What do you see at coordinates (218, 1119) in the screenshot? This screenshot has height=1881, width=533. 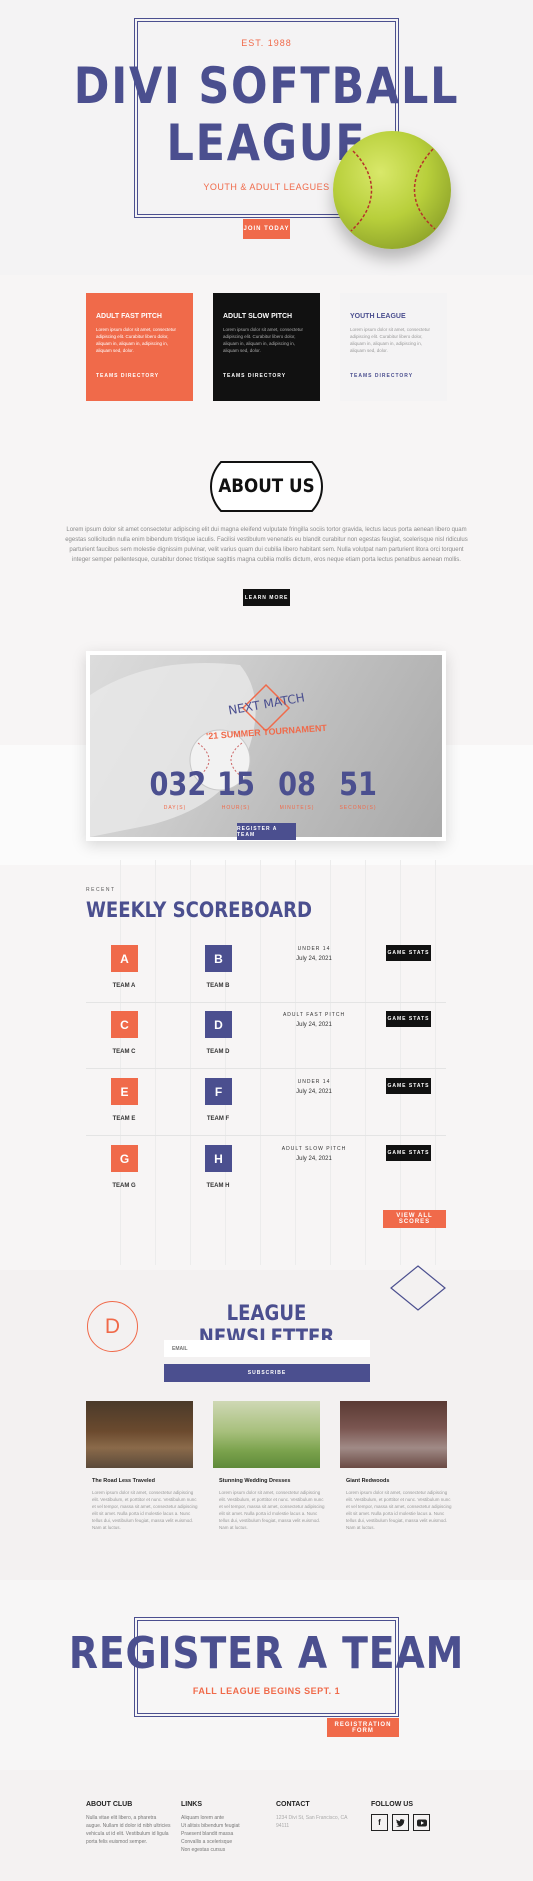 I see `team-f-name: TEAM F` at bounding box center [218, 1119].